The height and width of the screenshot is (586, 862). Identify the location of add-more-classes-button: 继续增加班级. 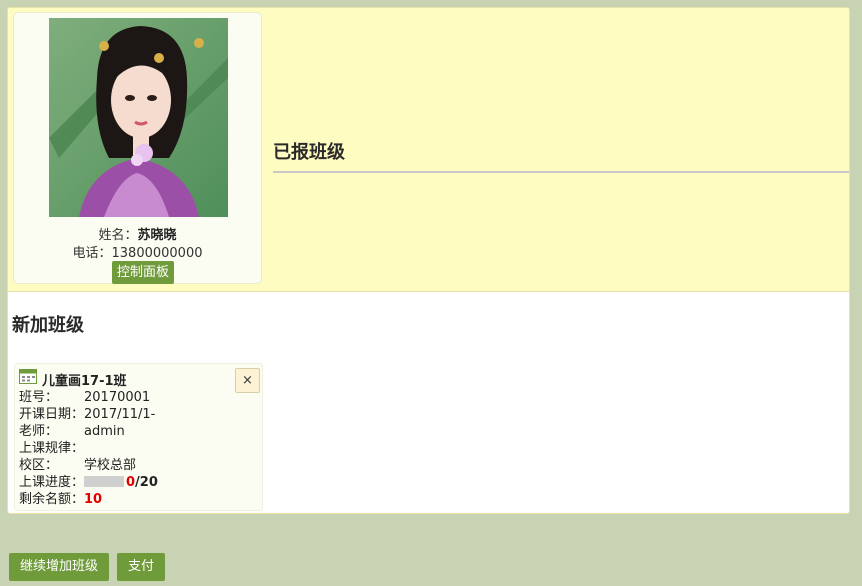
(59, 567).